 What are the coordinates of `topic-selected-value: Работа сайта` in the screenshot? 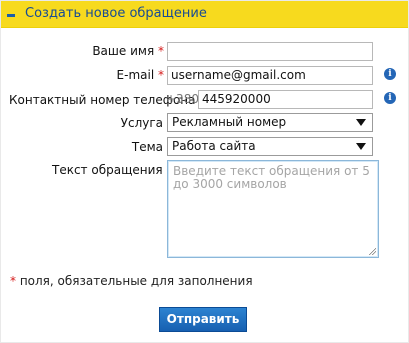 It's located at (214, 146).